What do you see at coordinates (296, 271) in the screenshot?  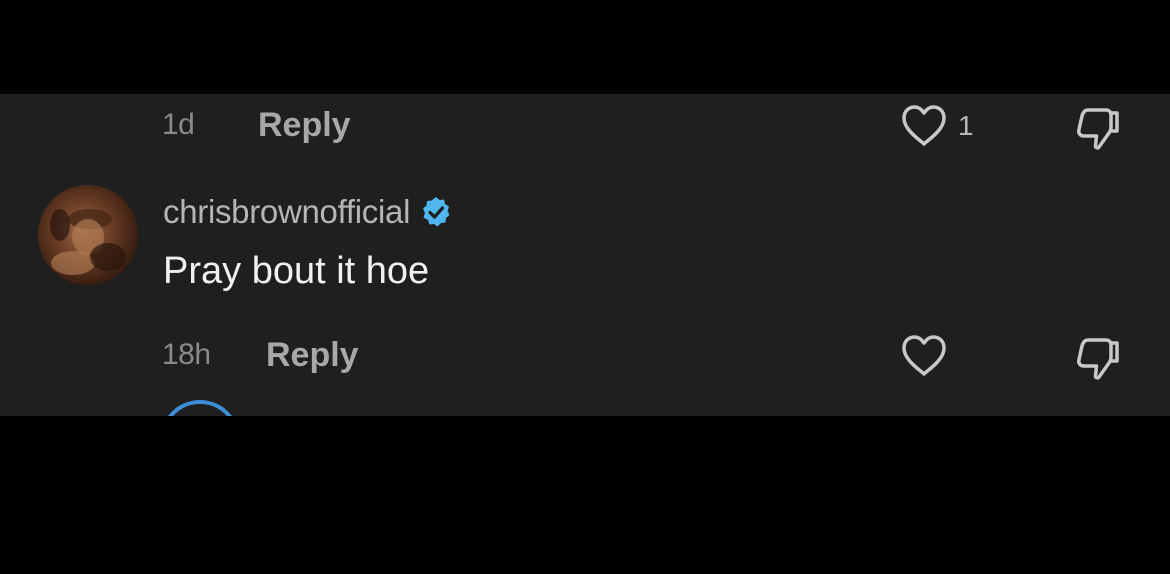 I see `comment-text: Pray bout it hoe` at bounding box center [296, 271].